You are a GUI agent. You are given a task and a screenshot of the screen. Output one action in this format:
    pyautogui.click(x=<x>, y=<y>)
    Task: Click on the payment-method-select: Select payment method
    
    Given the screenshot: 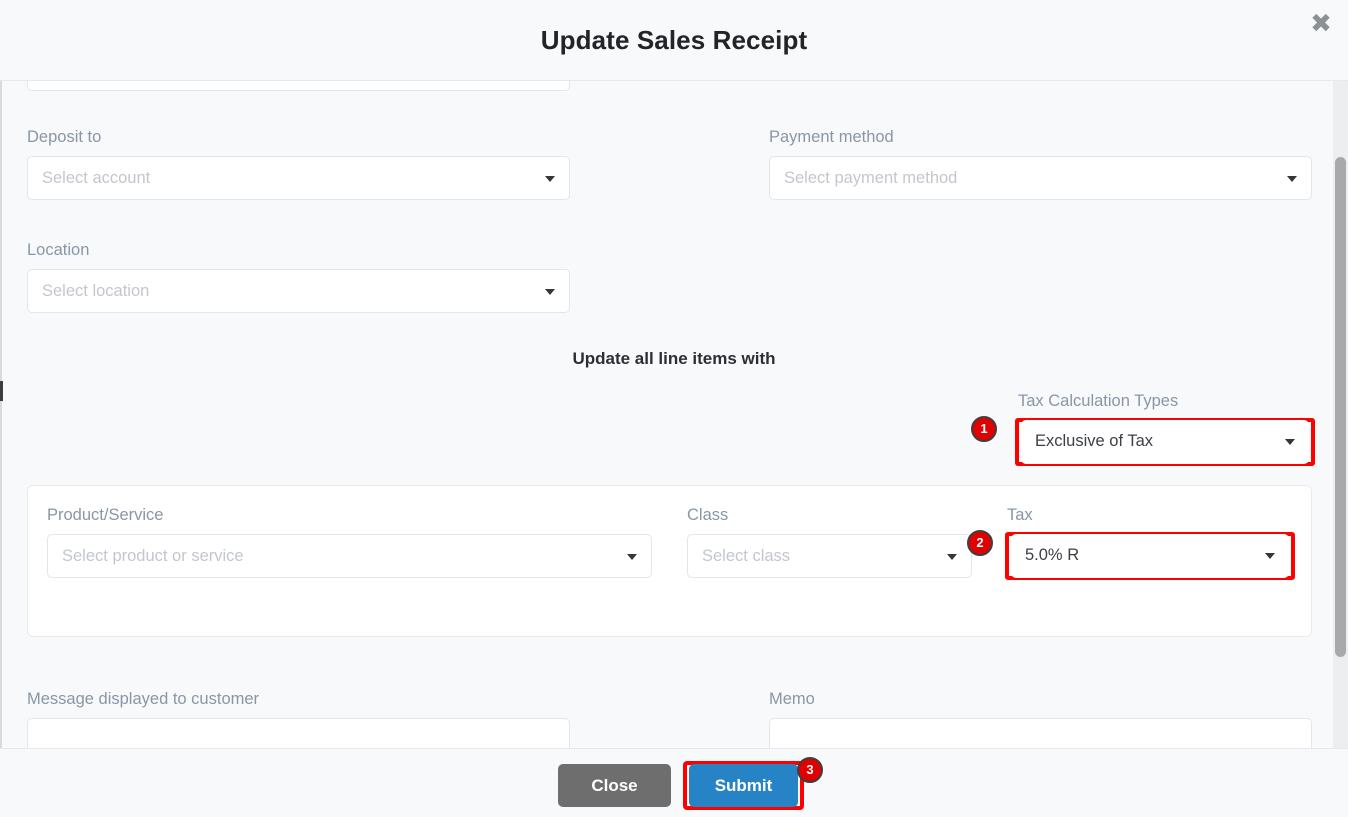 What is the action you would take?
    pyautogui.click(x=1040, y=178)
    